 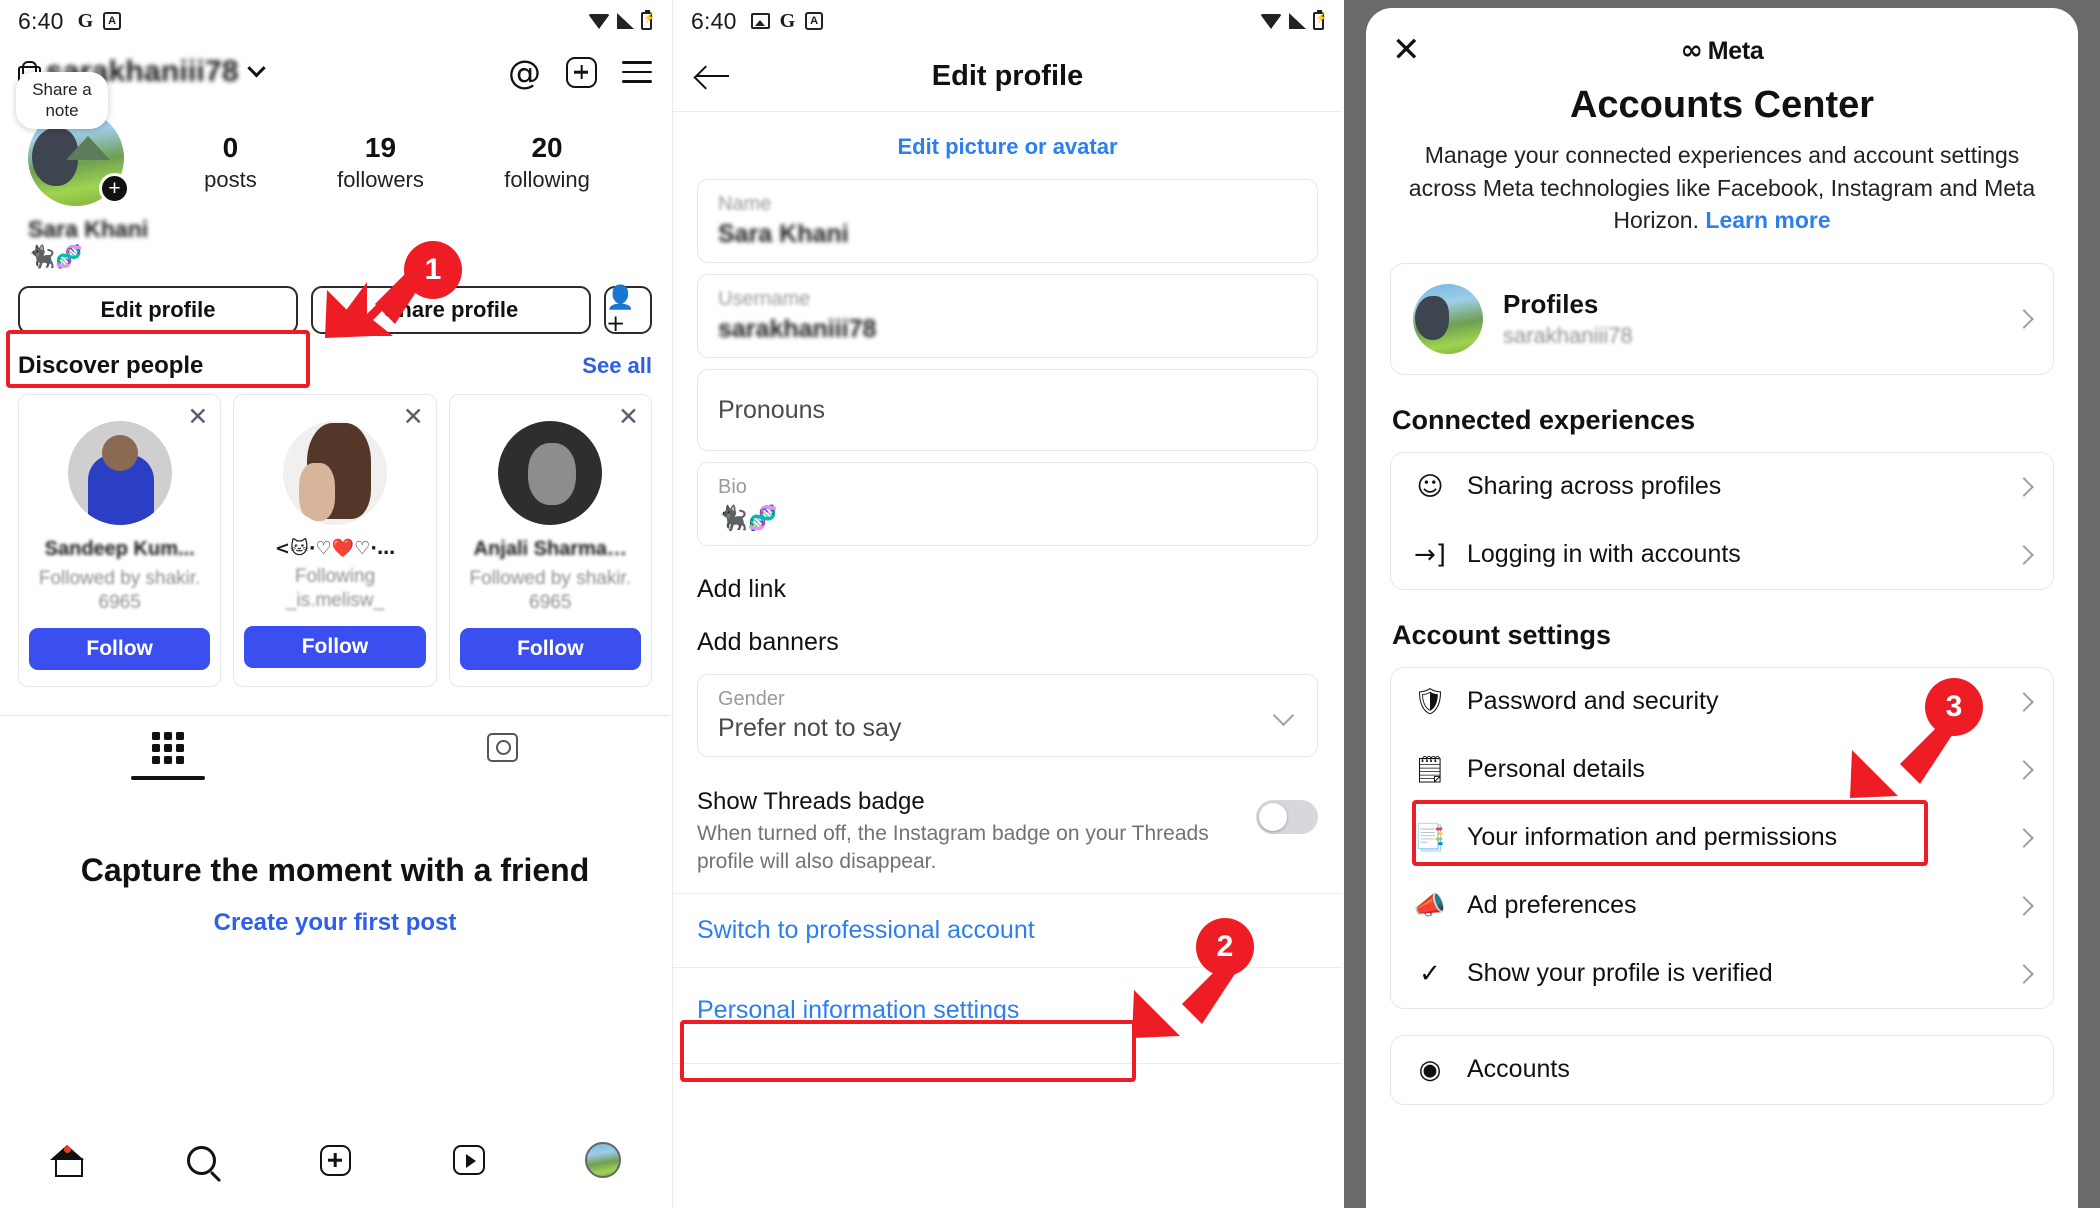 What do you see at coordinates (1007, 77) in the screenshot?
I see `edit-profile-header: Edit profile` at bounding box center [1007, 77].